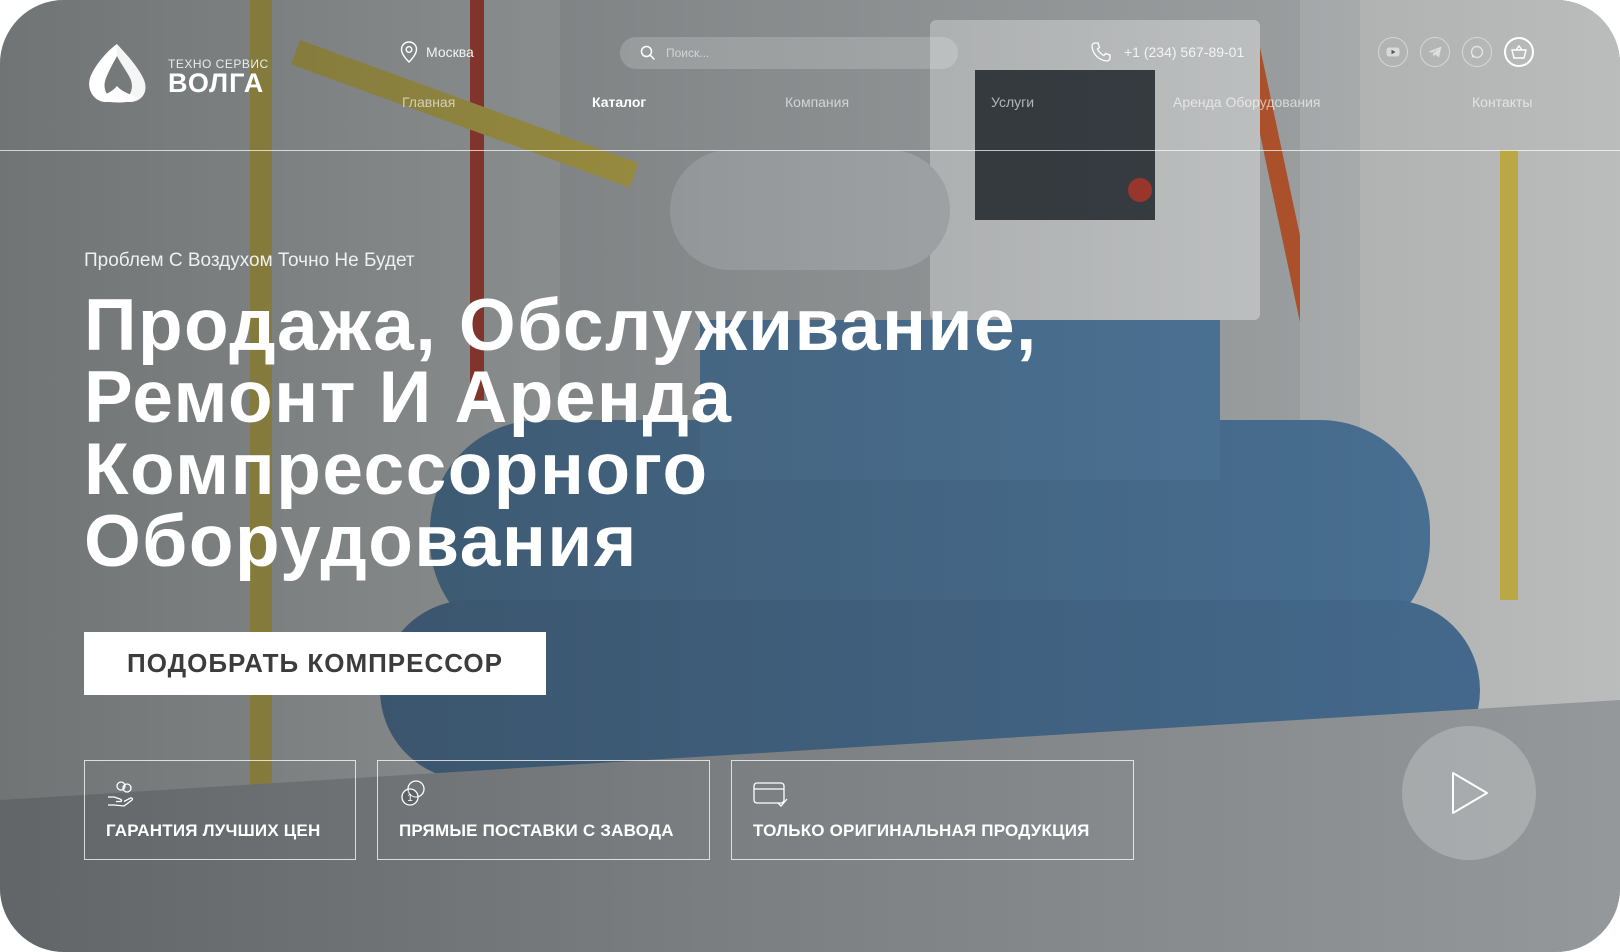  Describe the element at coordinates (117, 73) in the screenshot. I see `logo-mark-icon` at that location.